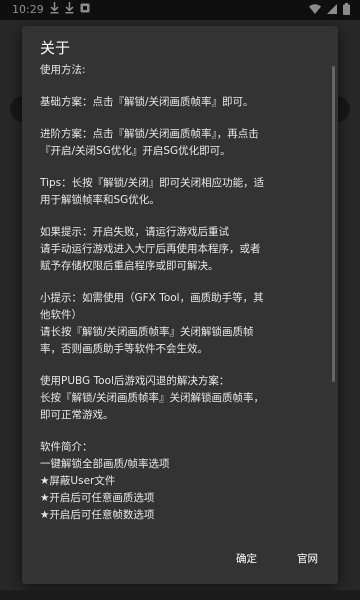  What do you see at coordinates (147, 332) in the screenshot?
I see `dialog-text-line: 请长按『解锁/关闭画质帧率』关闭解锁画质帧` at bounding box center [147, 332].